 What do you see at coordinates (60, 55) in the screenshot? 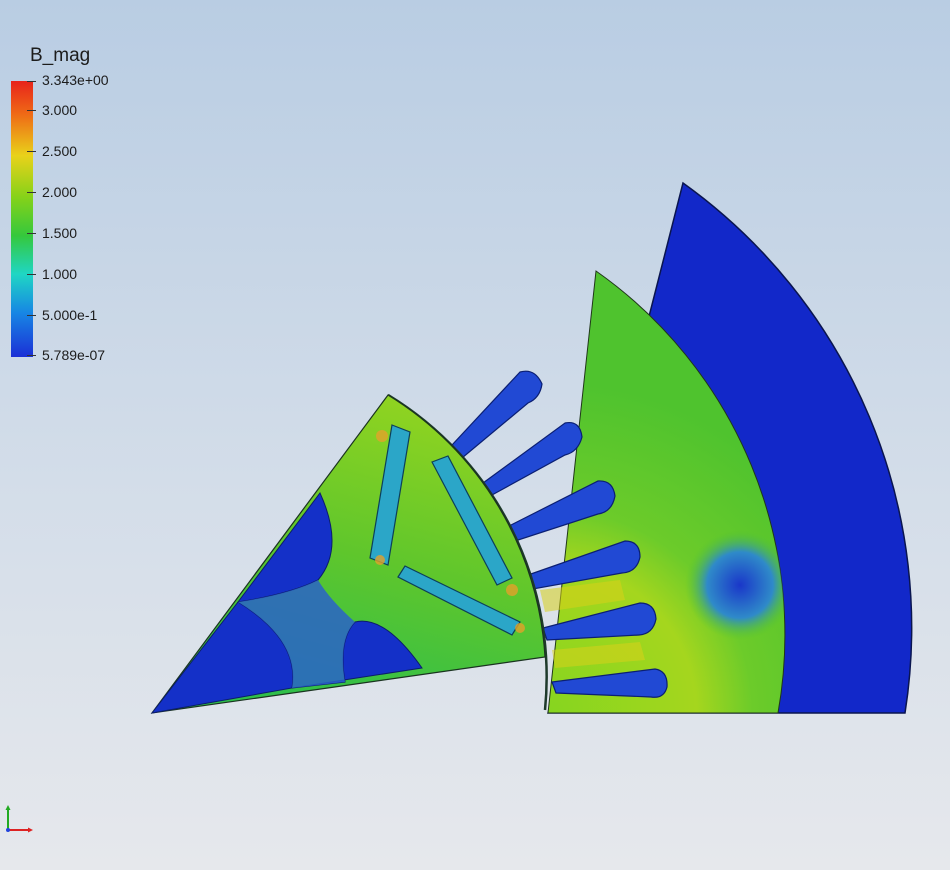
I see `legend-title: B_mag` at bounding box center [60, 55].